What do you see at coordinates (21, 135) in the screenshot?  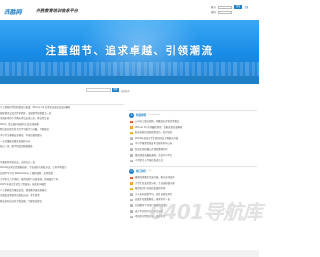 I see `list-item-title: 中小学生暑期安全教育，不容忽视的细节` at bounding box center [21, 135].